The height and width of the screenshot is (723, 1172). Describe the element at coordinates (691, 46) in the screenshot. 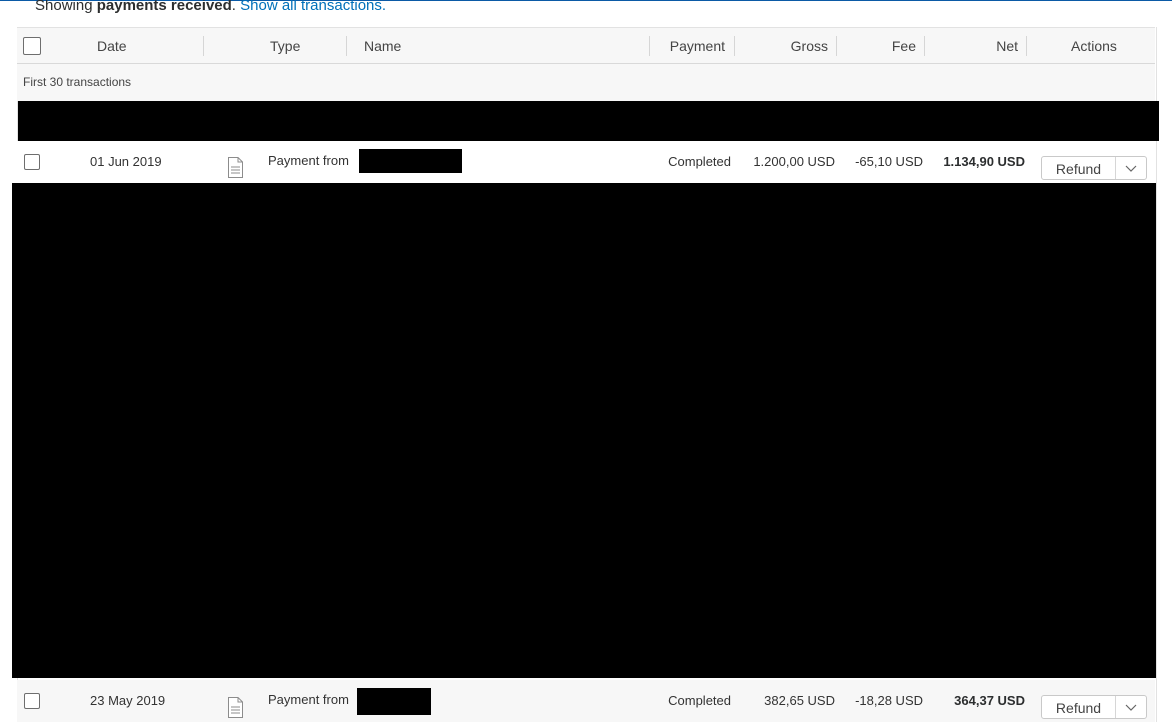

I see `column-payment: Payment` at that location.